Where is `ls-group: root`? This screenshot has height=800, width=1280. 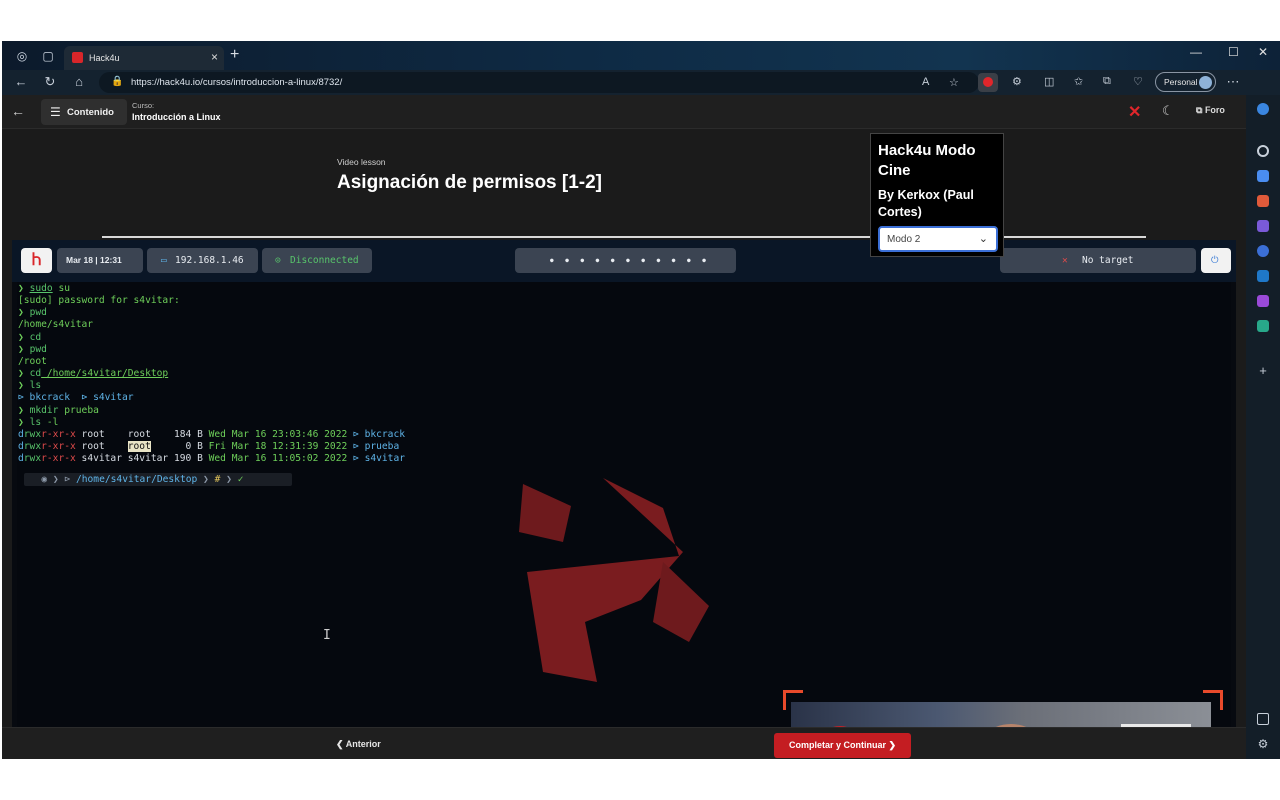 ls-group: root is located at coordinates (139, 434).